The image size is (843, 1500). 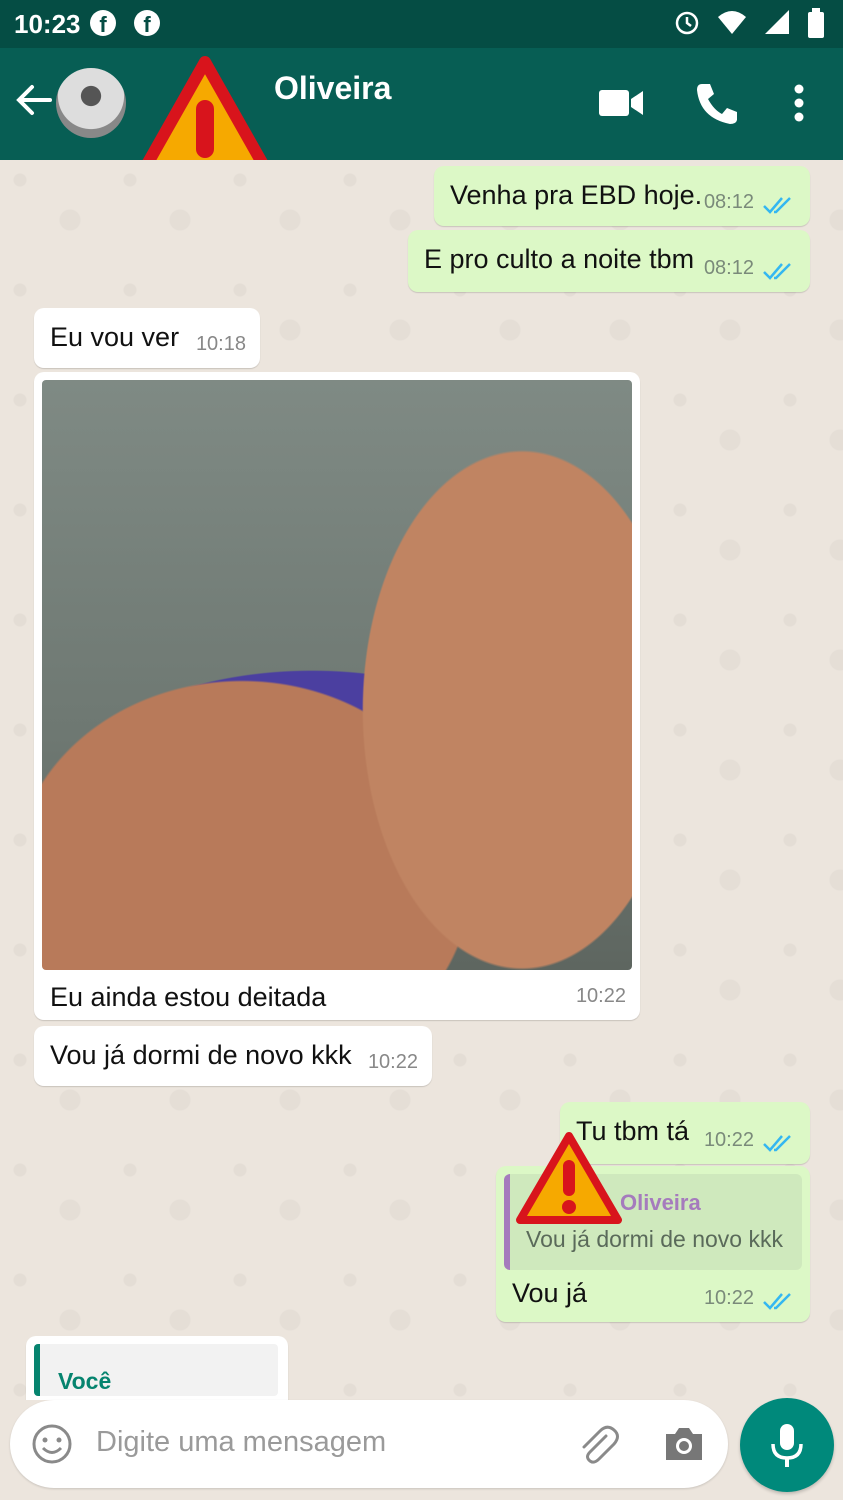 I want to click on phone-icon, so click(x=717, y=103).